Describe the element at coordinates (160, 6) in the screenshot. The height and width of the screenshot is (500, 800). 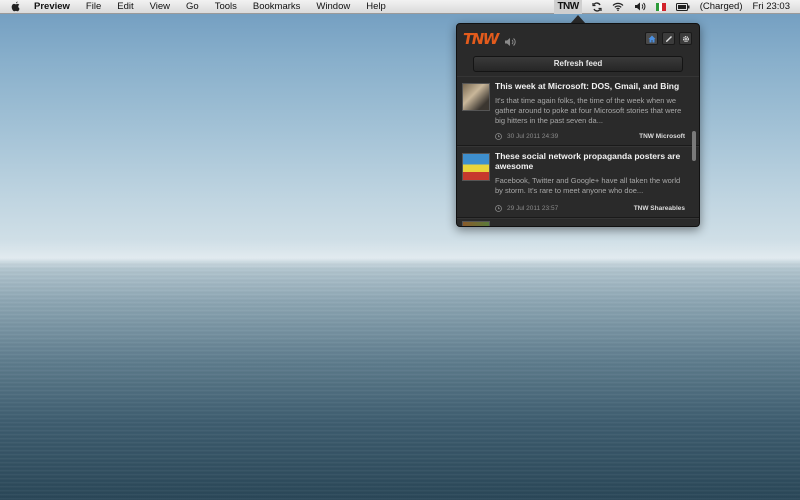
I see `menu-view: View` at that location.